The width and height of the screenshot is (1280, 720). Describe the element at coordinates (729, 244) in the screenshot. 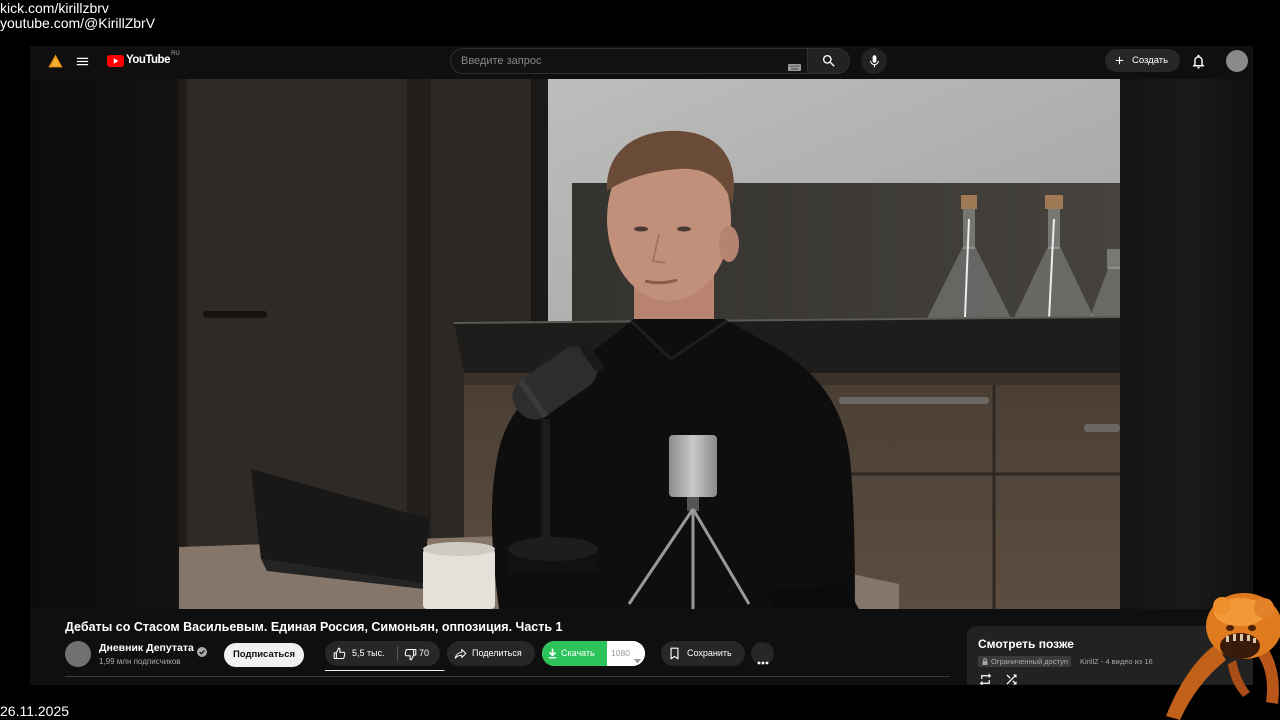

I see `speaker-ear` at that location.